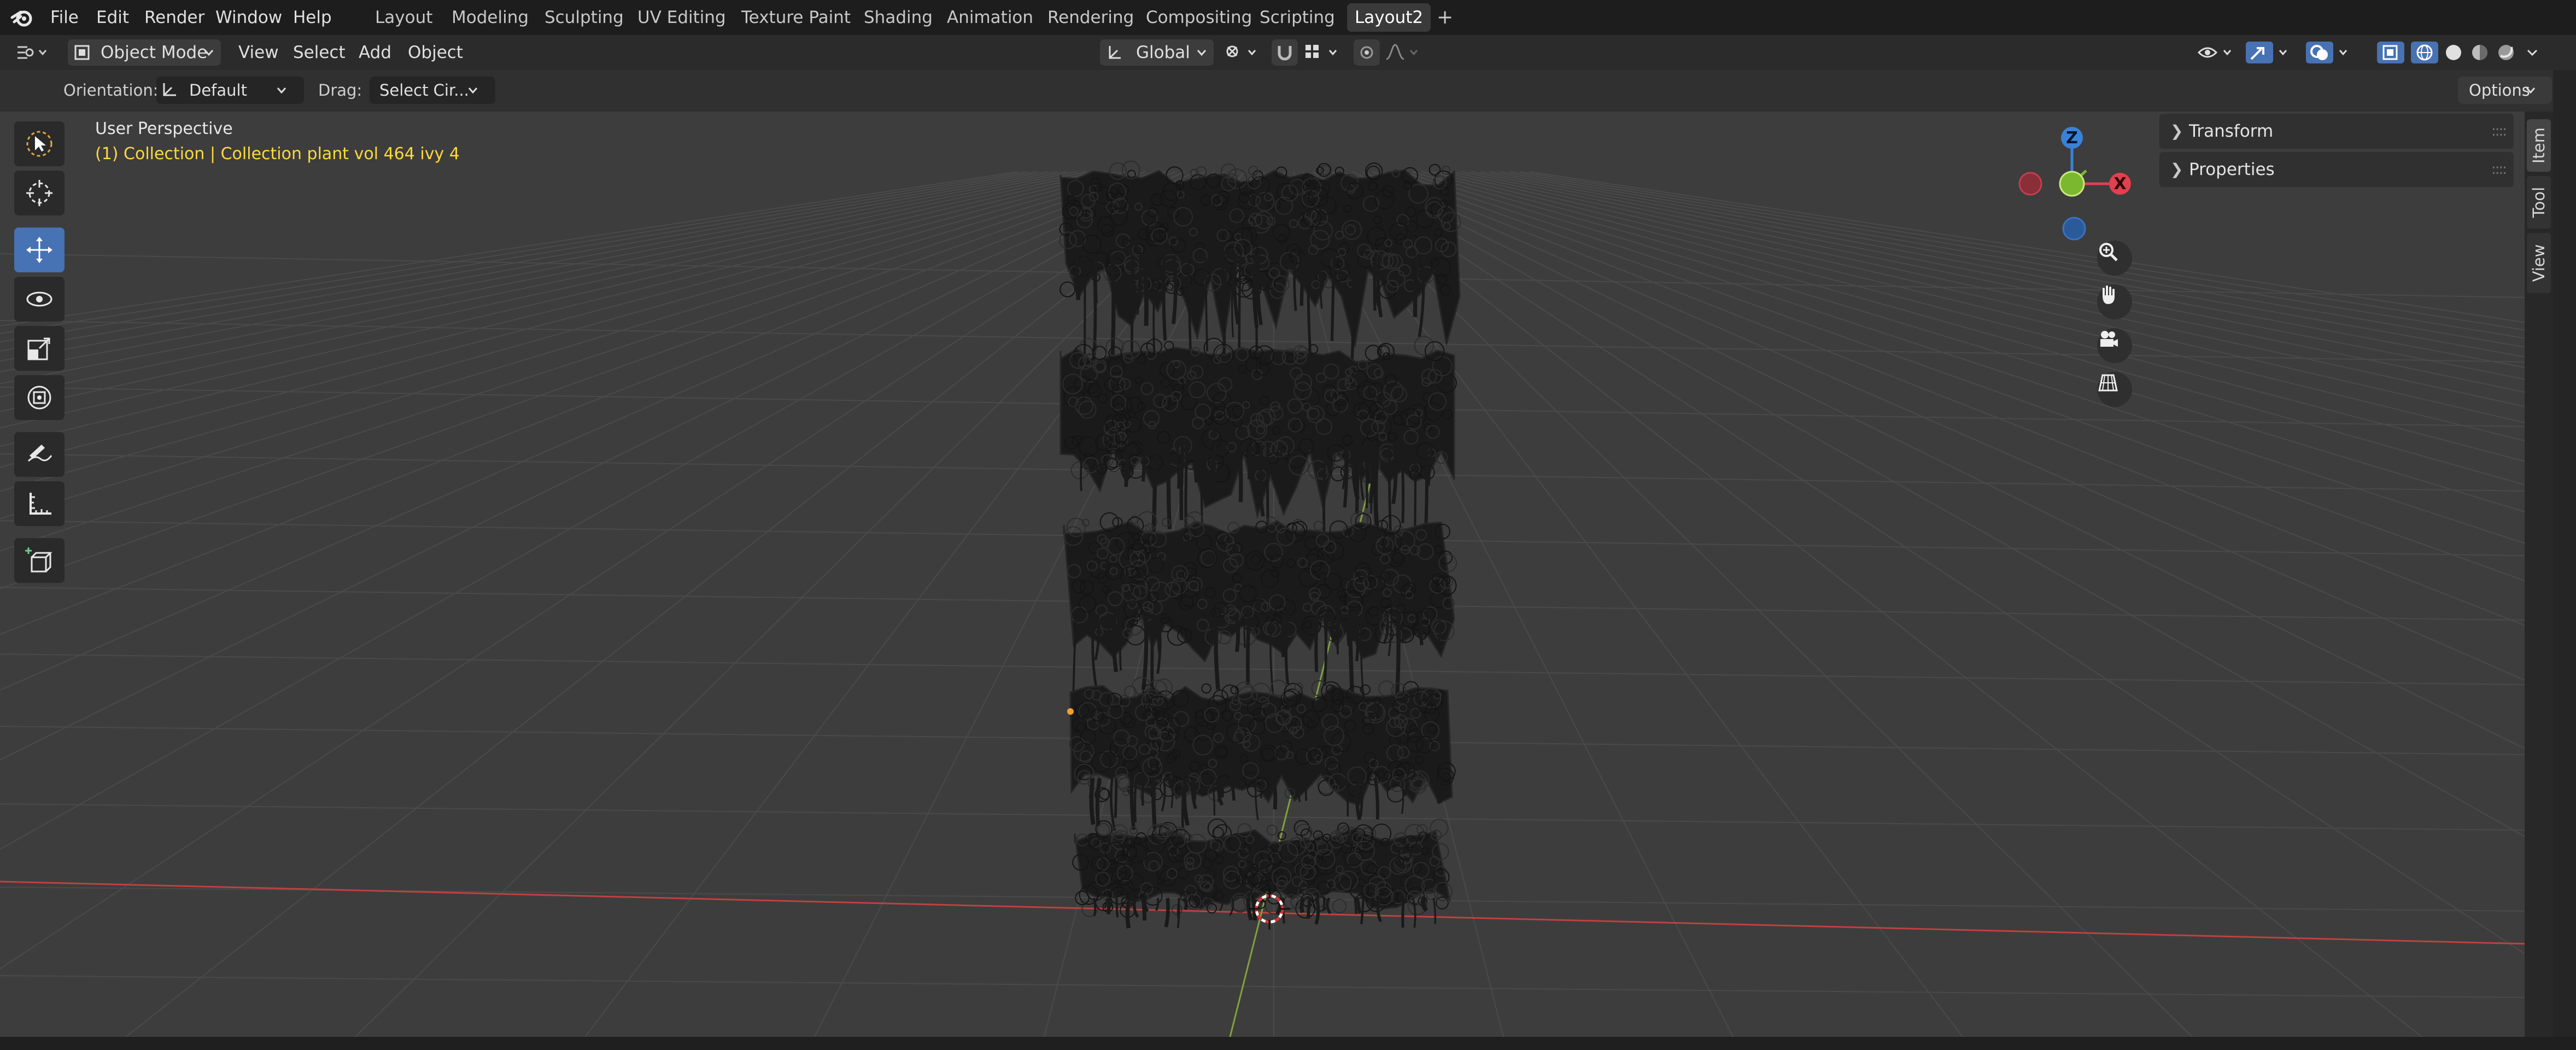 The width and height of the screenshot is (2576, 1050). Describe the element at coordinates (2539, 145) in the screenshot. I see `tab-item: Item` at that location.